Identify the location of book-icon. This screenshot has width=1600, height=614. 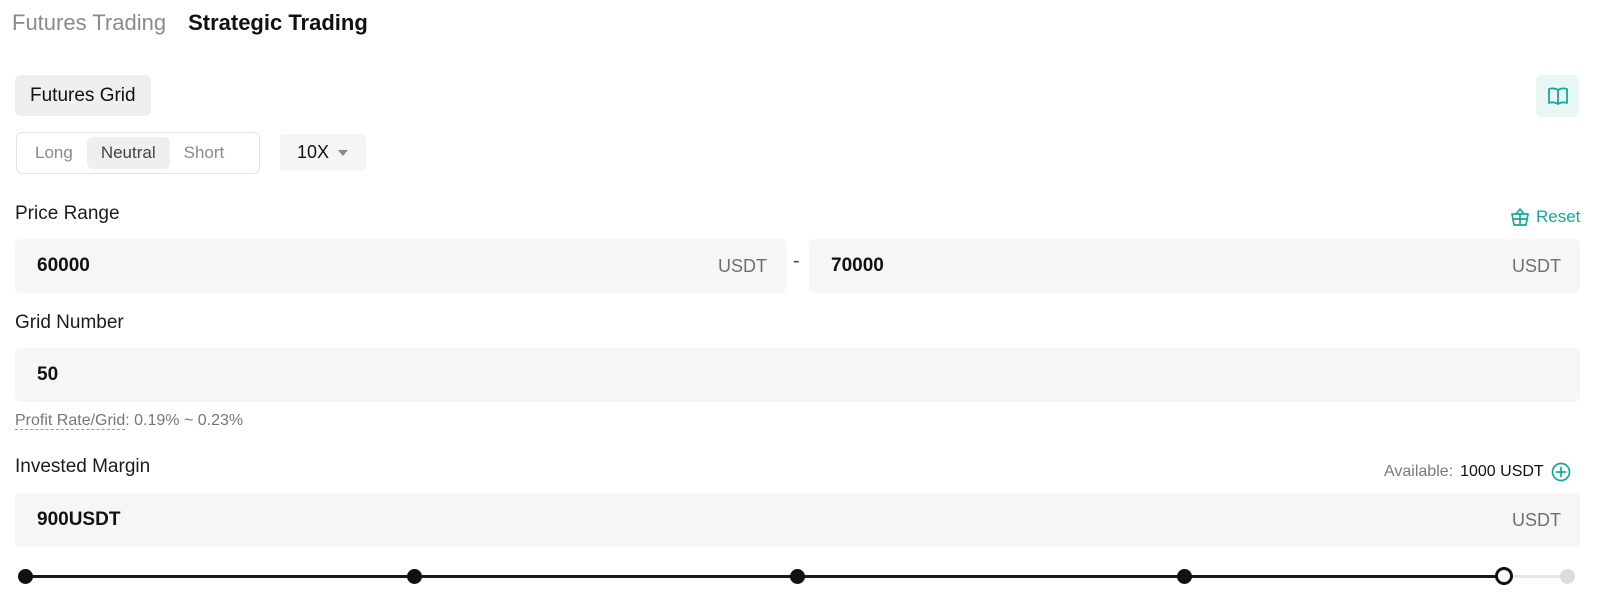
(1557, 96).